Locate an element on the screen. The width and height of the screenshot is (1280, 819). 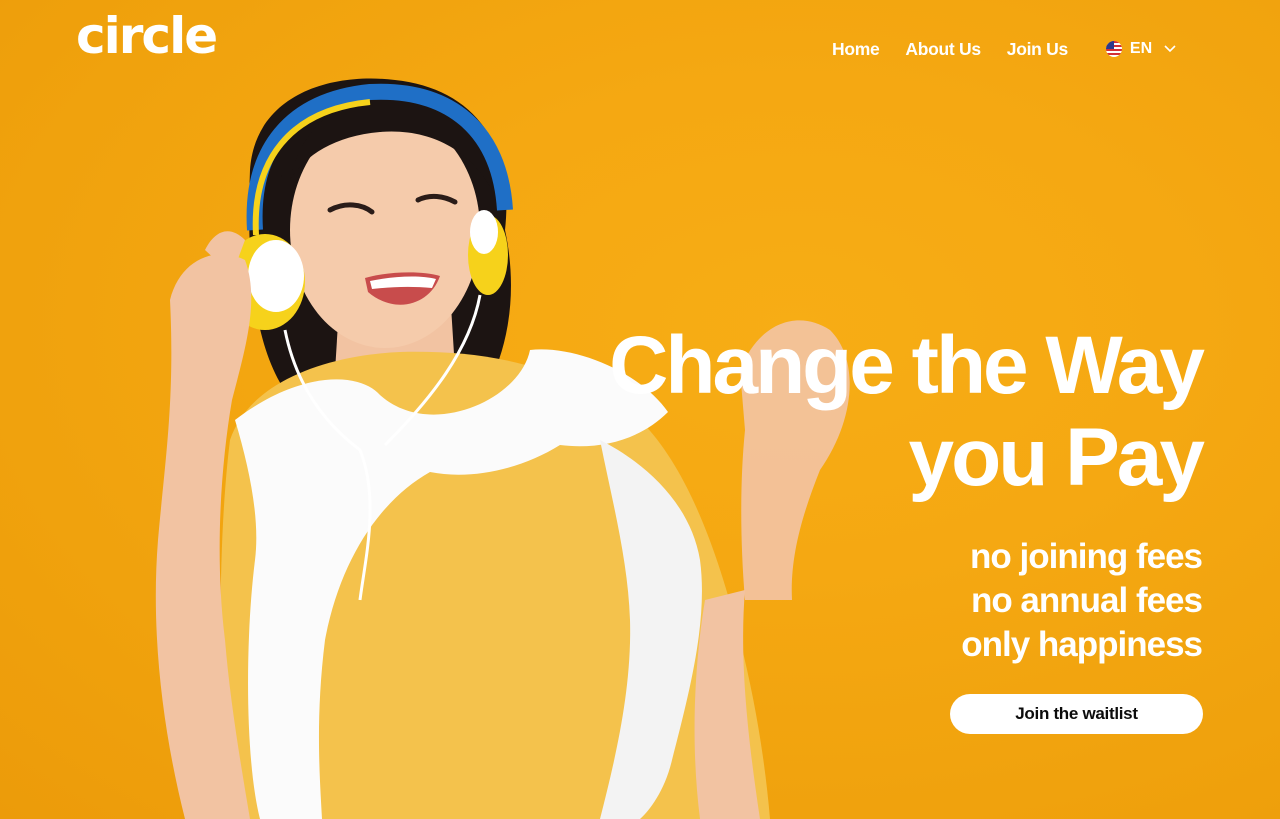
headline-line-2: you Pay is located at coordinates (1056, 457).